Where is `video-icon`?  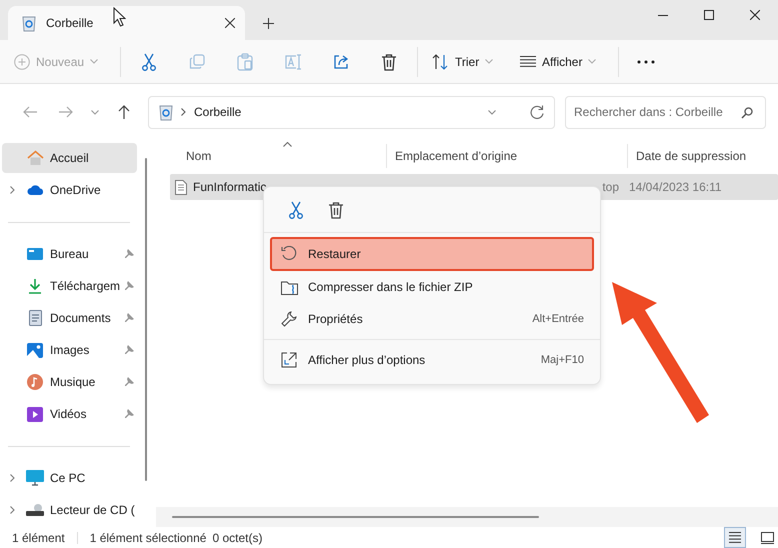 video-icon is located at coordinates (35, 414).